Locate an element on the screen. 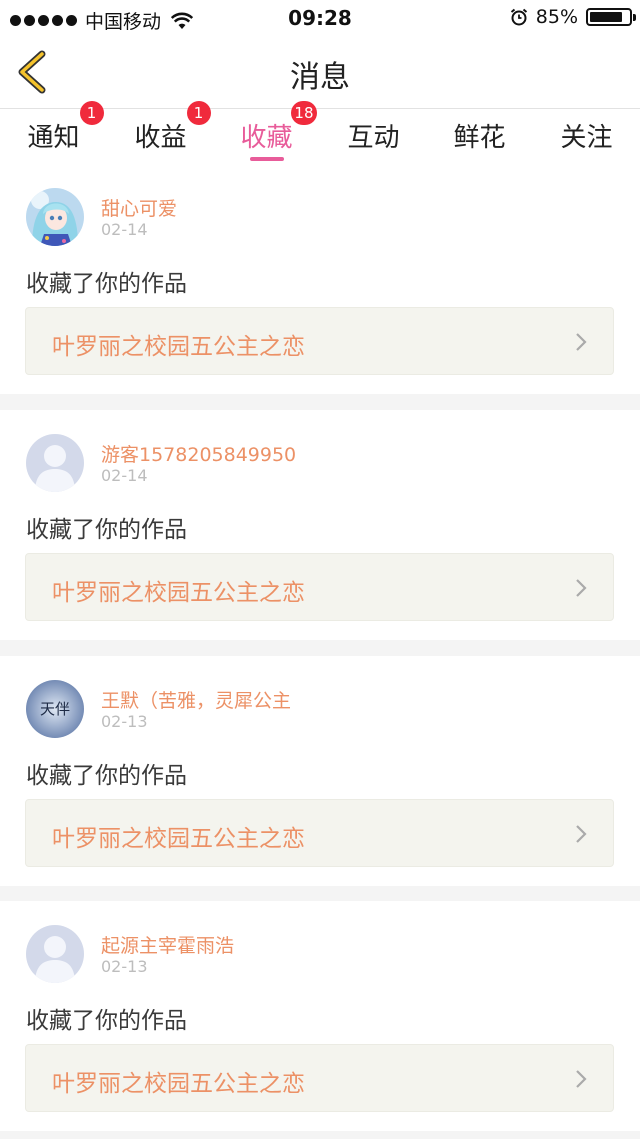 Image resolution: width=640 pixels, height=1139 pixels. alarm-icon is located at coordinates (518, 17).